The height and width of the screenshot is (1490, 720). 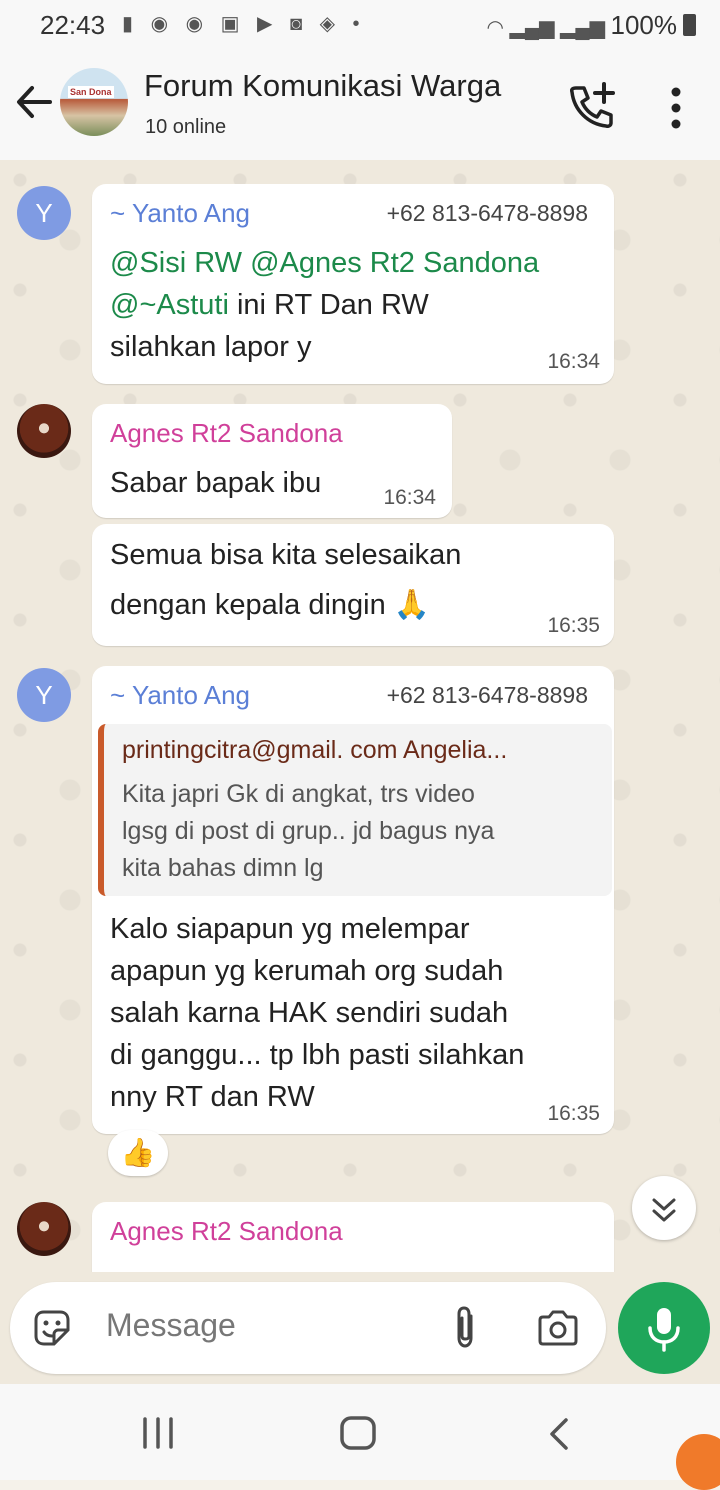 What do you see at coordinates (644, 25) in the screenshot?
I see `battery-level: 100%` at bounding box center [644, 25].